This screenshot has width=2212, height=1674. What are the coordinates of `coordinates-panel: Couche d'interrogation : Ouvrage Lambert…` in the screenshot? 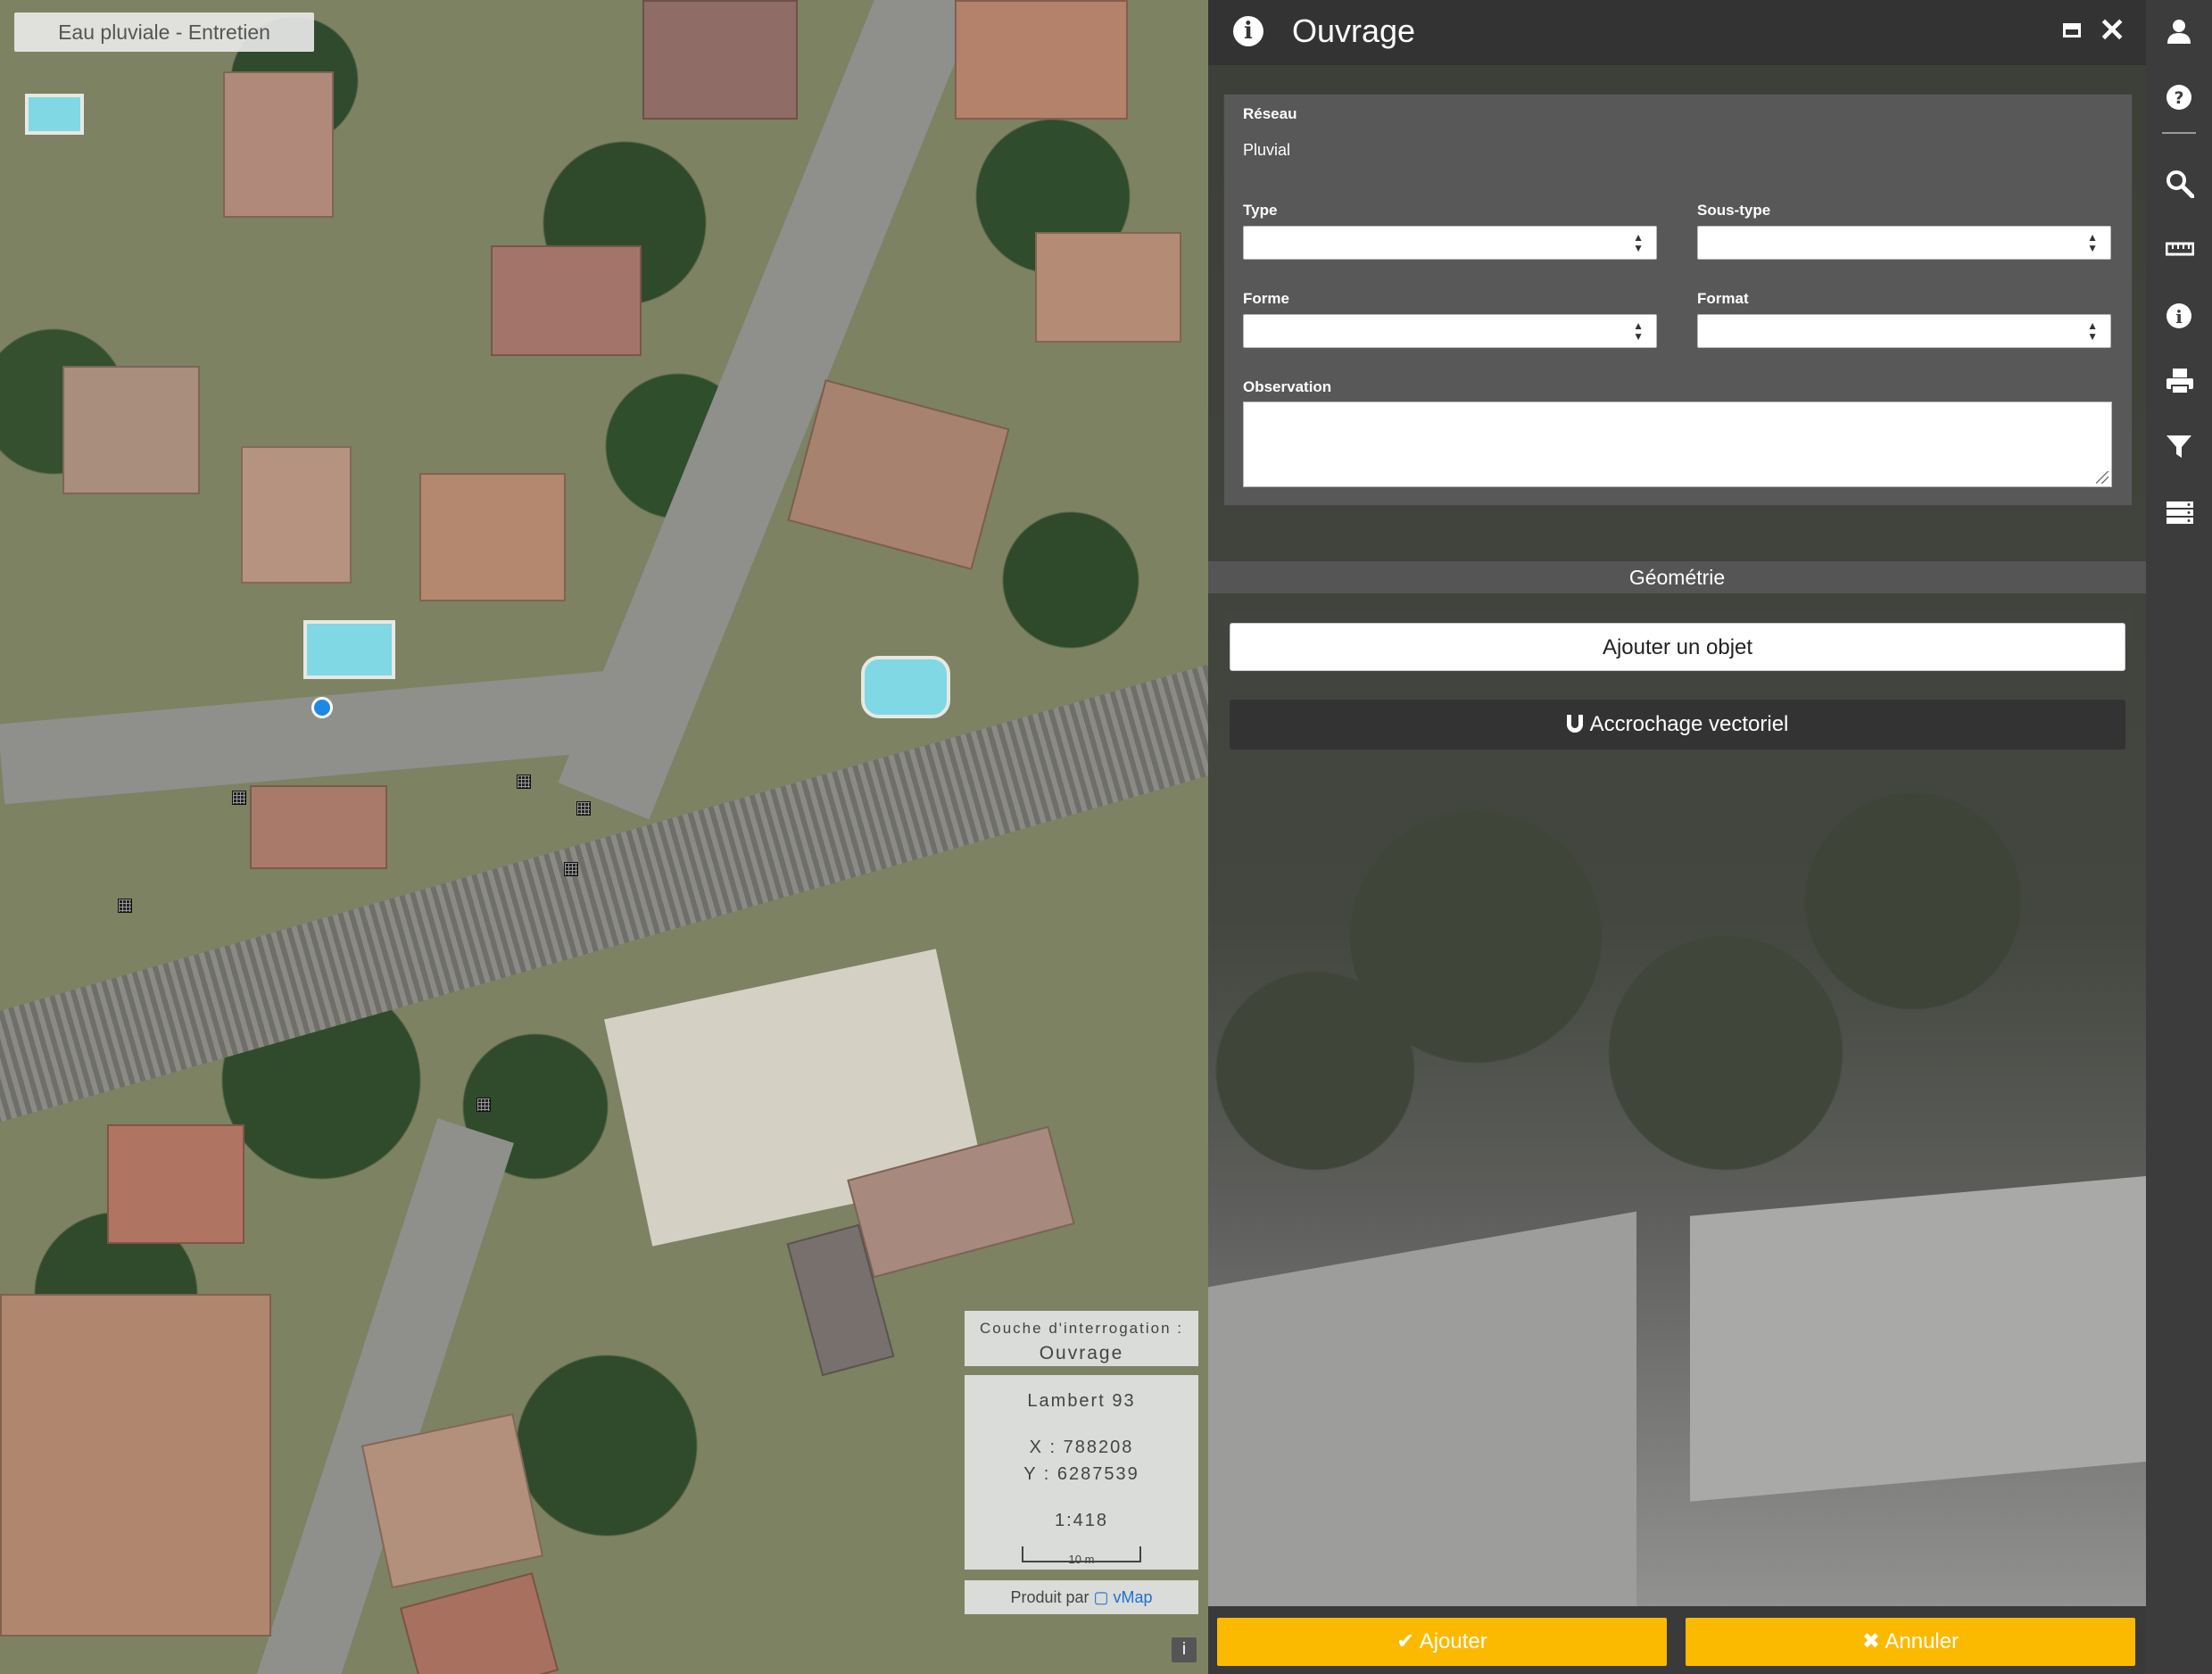 It's located at (1082, 1462).